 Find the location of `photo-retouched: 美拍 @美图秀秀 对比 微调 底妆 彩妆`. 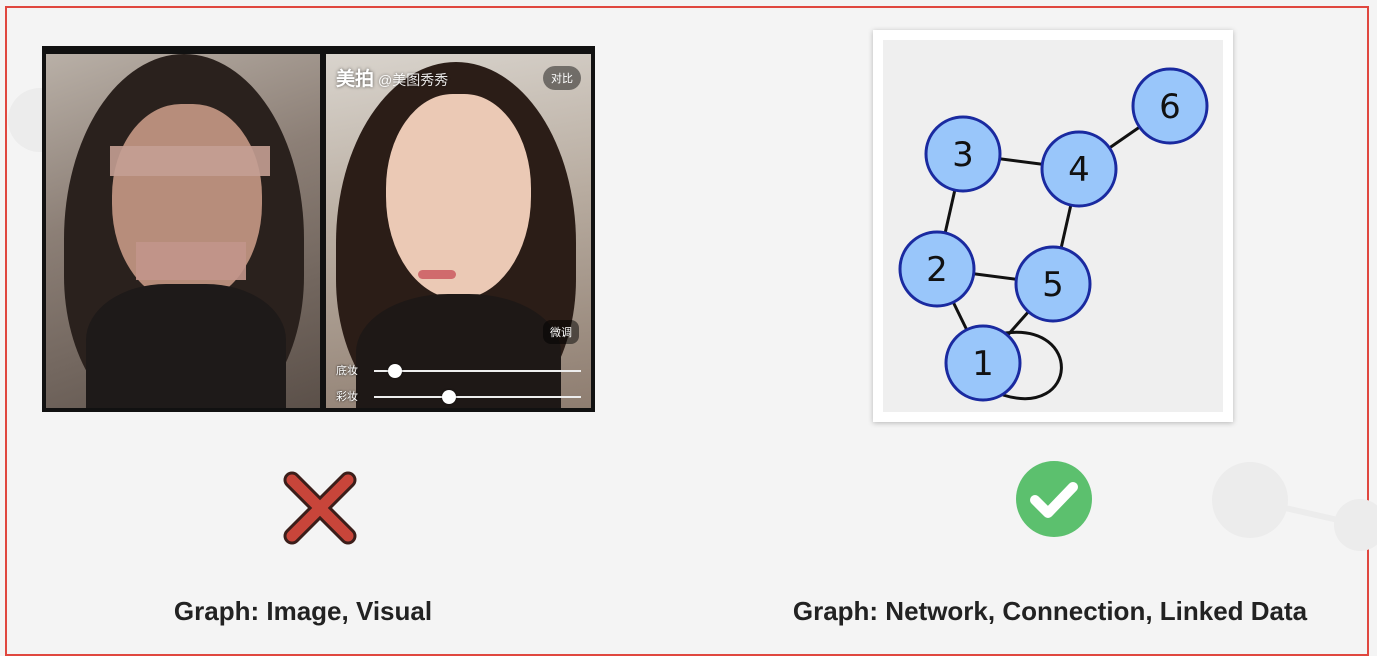

photo-retouched: 美拍 @美图秀秀 对比 微调 底妆 彩妆 is located at coordinates (458, 231).